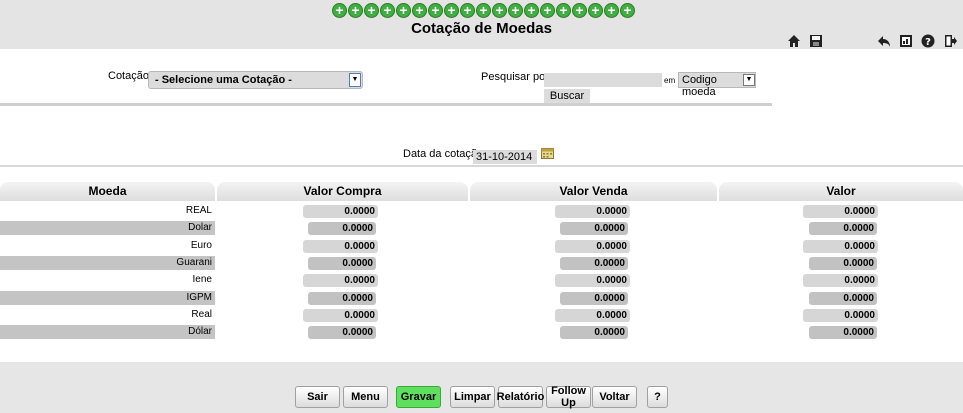 This screenshot has width=963, height=413. Describe the element at coordinates (317, 397) in the screenshot. I see `sair-button: Sair` at that location.